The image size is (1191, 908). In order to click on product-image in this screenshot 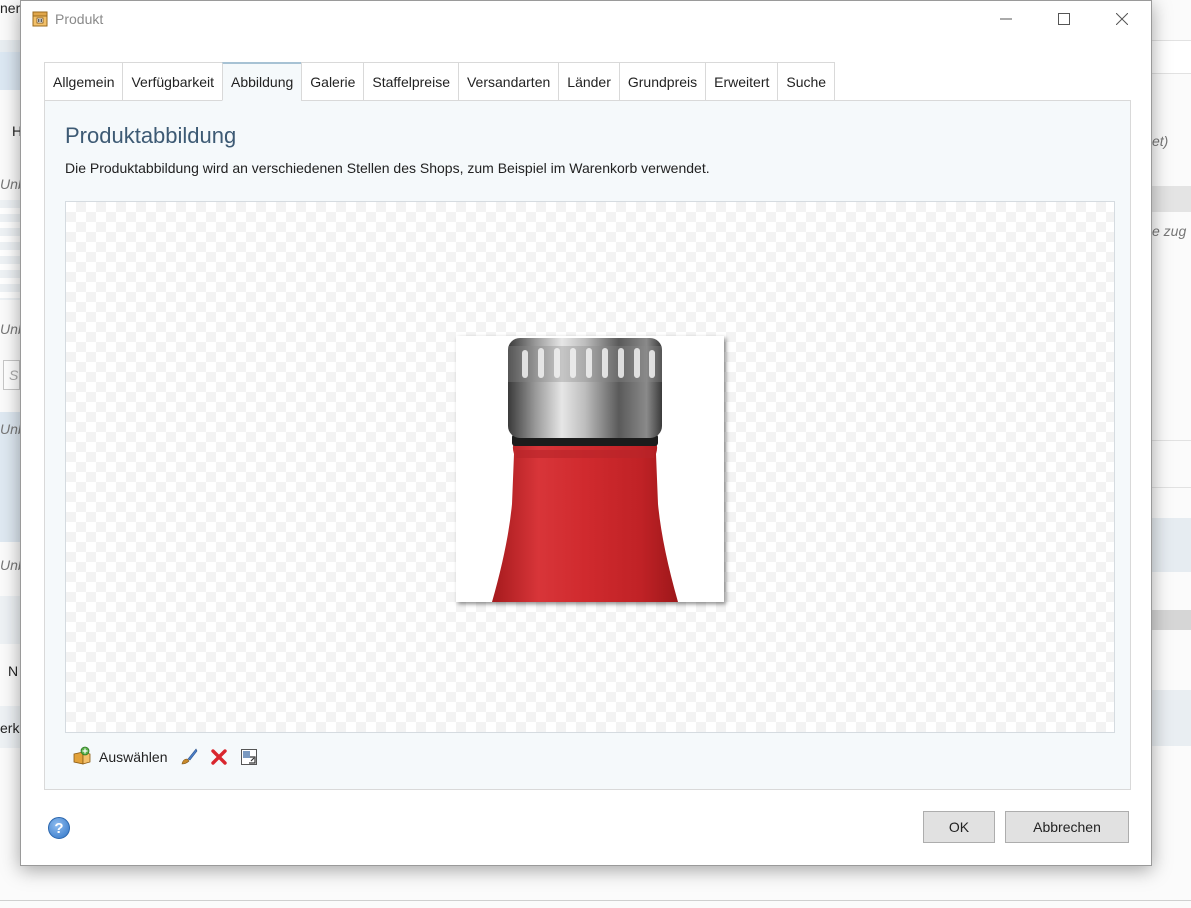, I will do `click(590, 469)`.